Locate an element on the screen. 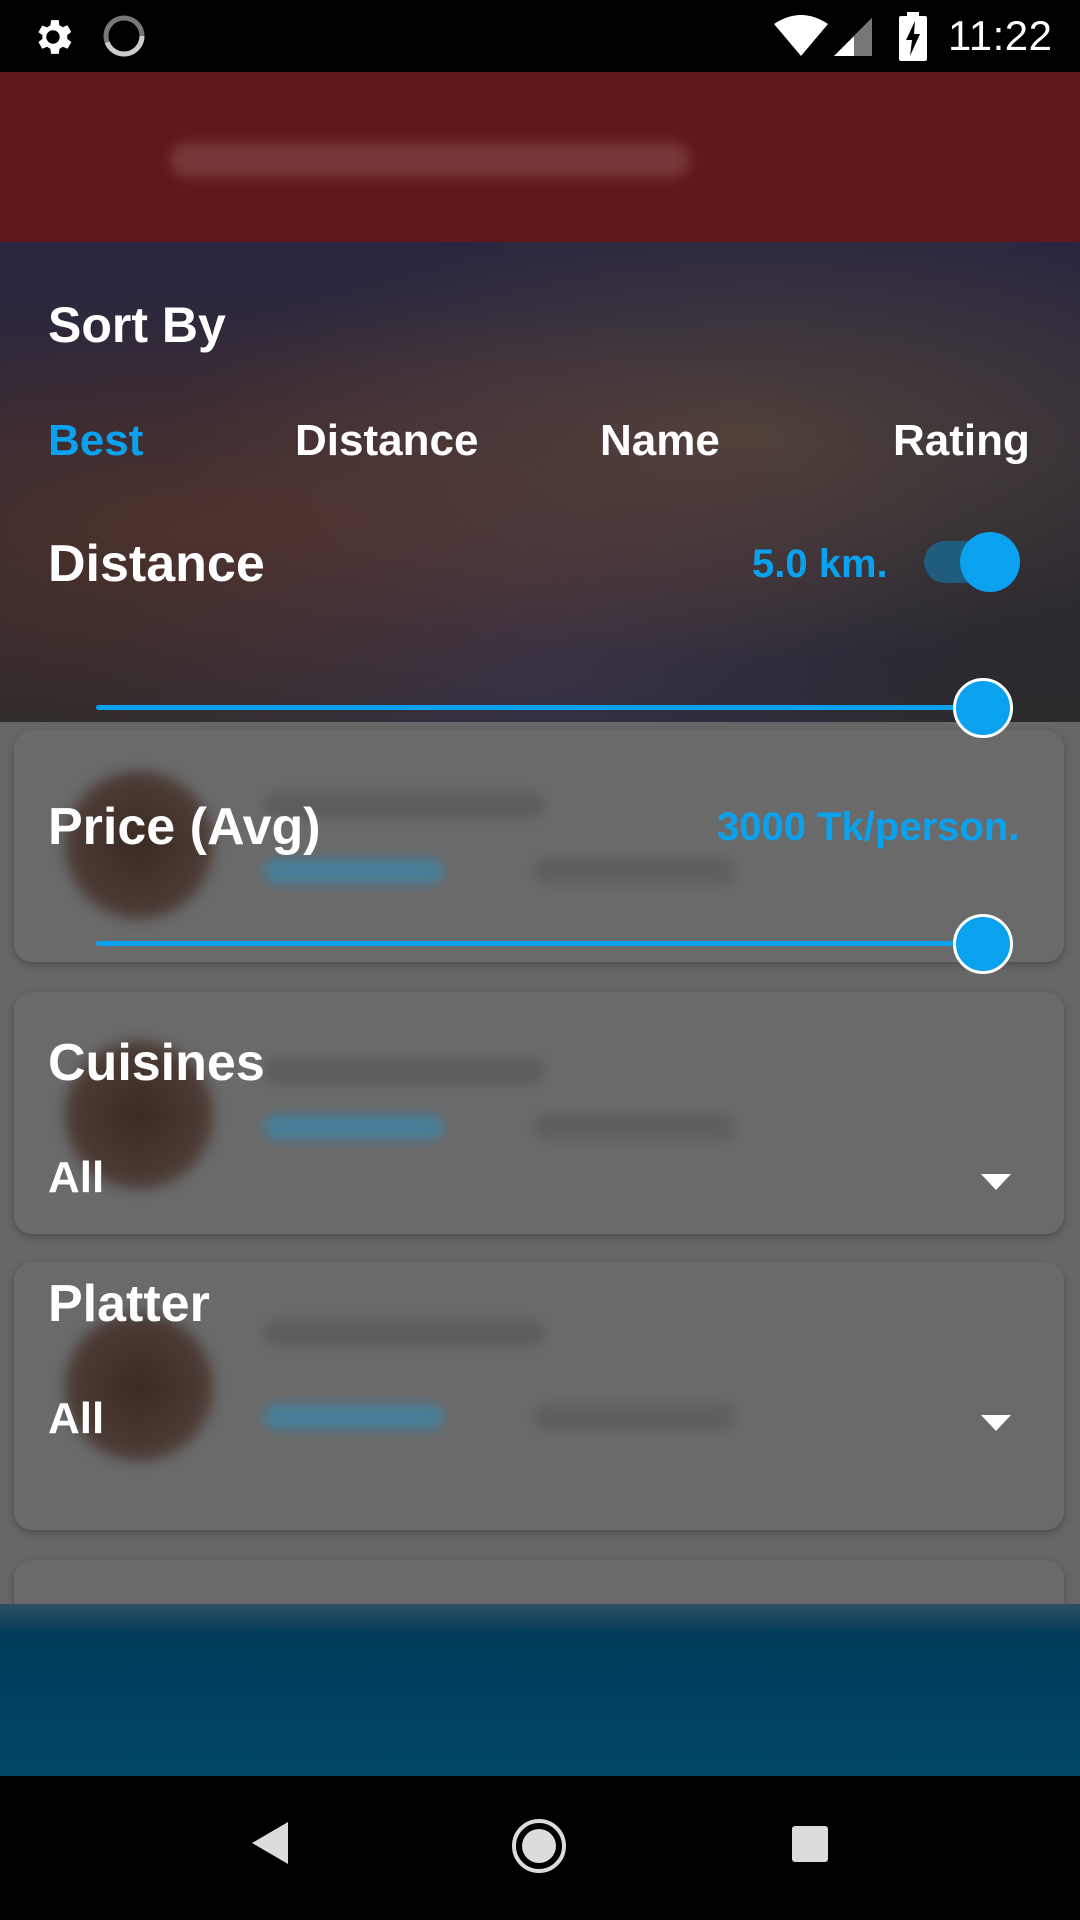 The height and width of the screenshot is (1920, 1080). sort-option-distance: Distance is located at coordinates (386, 441).